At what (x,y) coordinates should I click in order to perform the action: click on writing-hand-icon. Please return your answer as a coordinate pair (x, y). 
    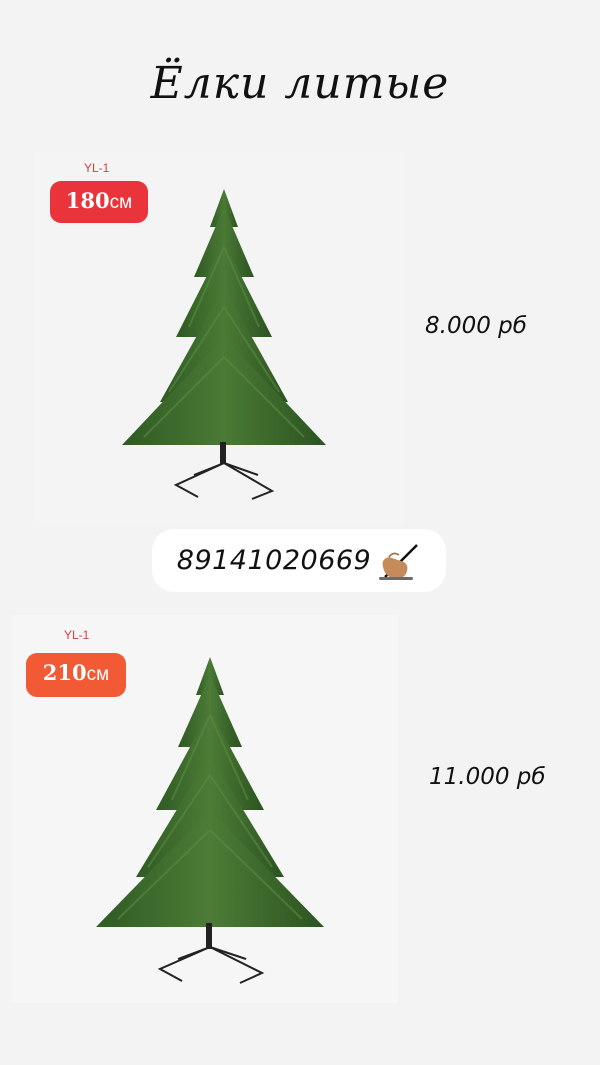
    Looking at the image, I should click on (399, 561).